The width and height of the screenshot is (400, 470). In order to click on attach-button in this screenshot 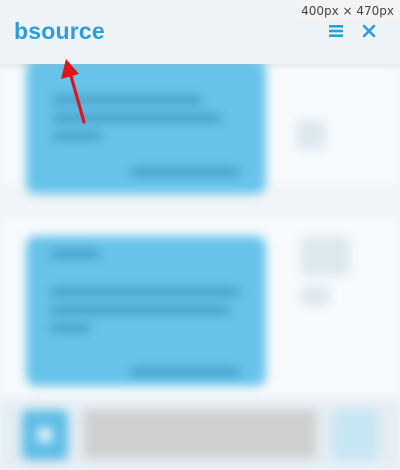, I will do `click(45, 435)`.